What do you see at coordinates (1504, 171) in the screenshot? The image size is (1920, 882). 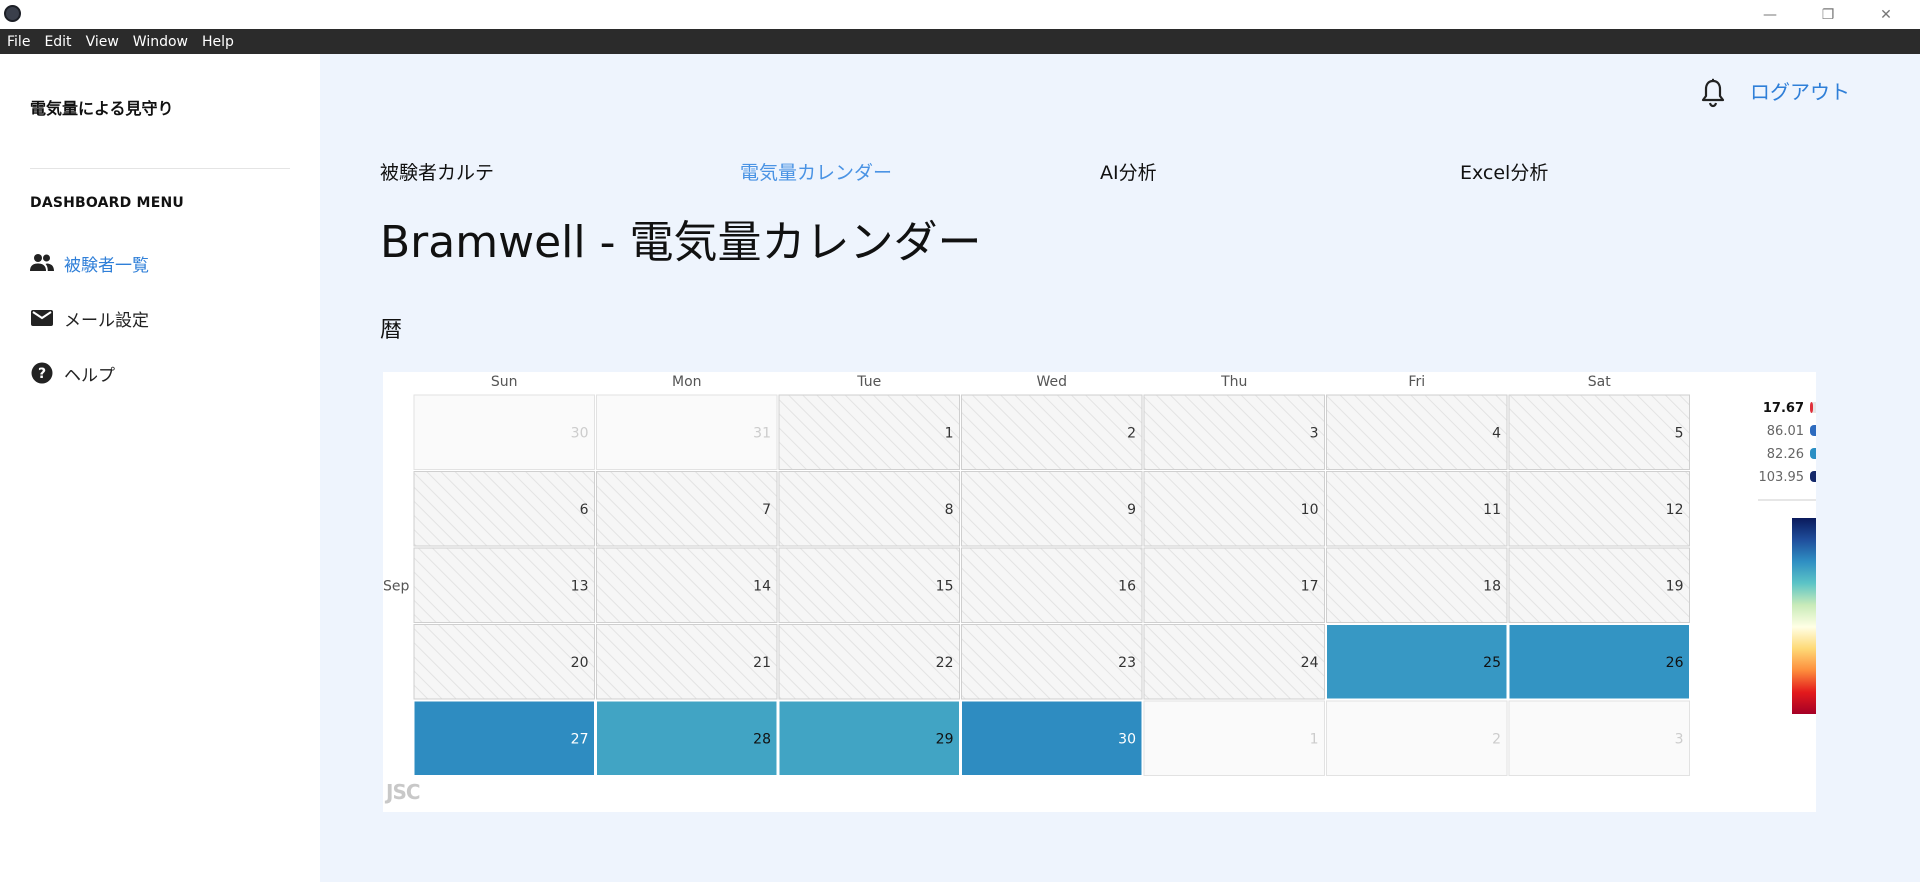 I see `tab-excel-analysis: Excel分析` at bounding box center [1504, 171].